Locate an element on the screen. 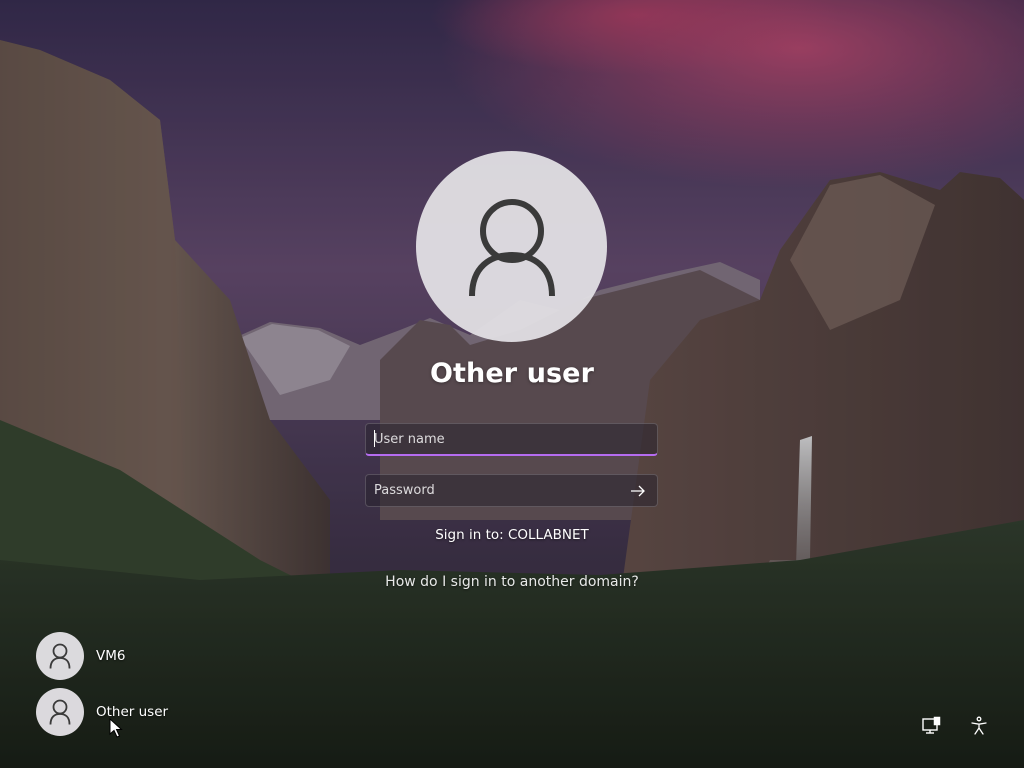 The width and height of the screenshot is (1024, 768). username-input is located at coordinates (511, 439).